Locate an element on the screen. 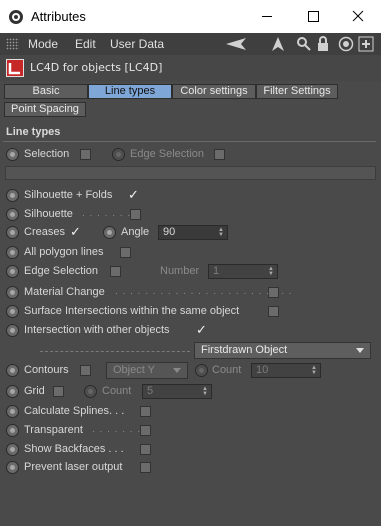  tab-point-spacing: Point Spacing is located at coordinates (45, 109).